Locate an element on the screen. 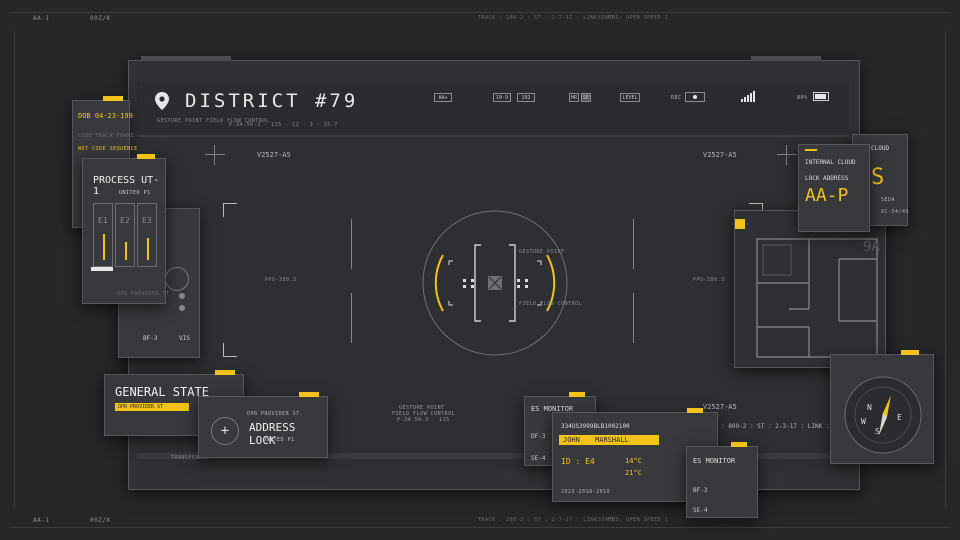  cloud-val-2: XC-54/45 is located at coordinates (895, 212).